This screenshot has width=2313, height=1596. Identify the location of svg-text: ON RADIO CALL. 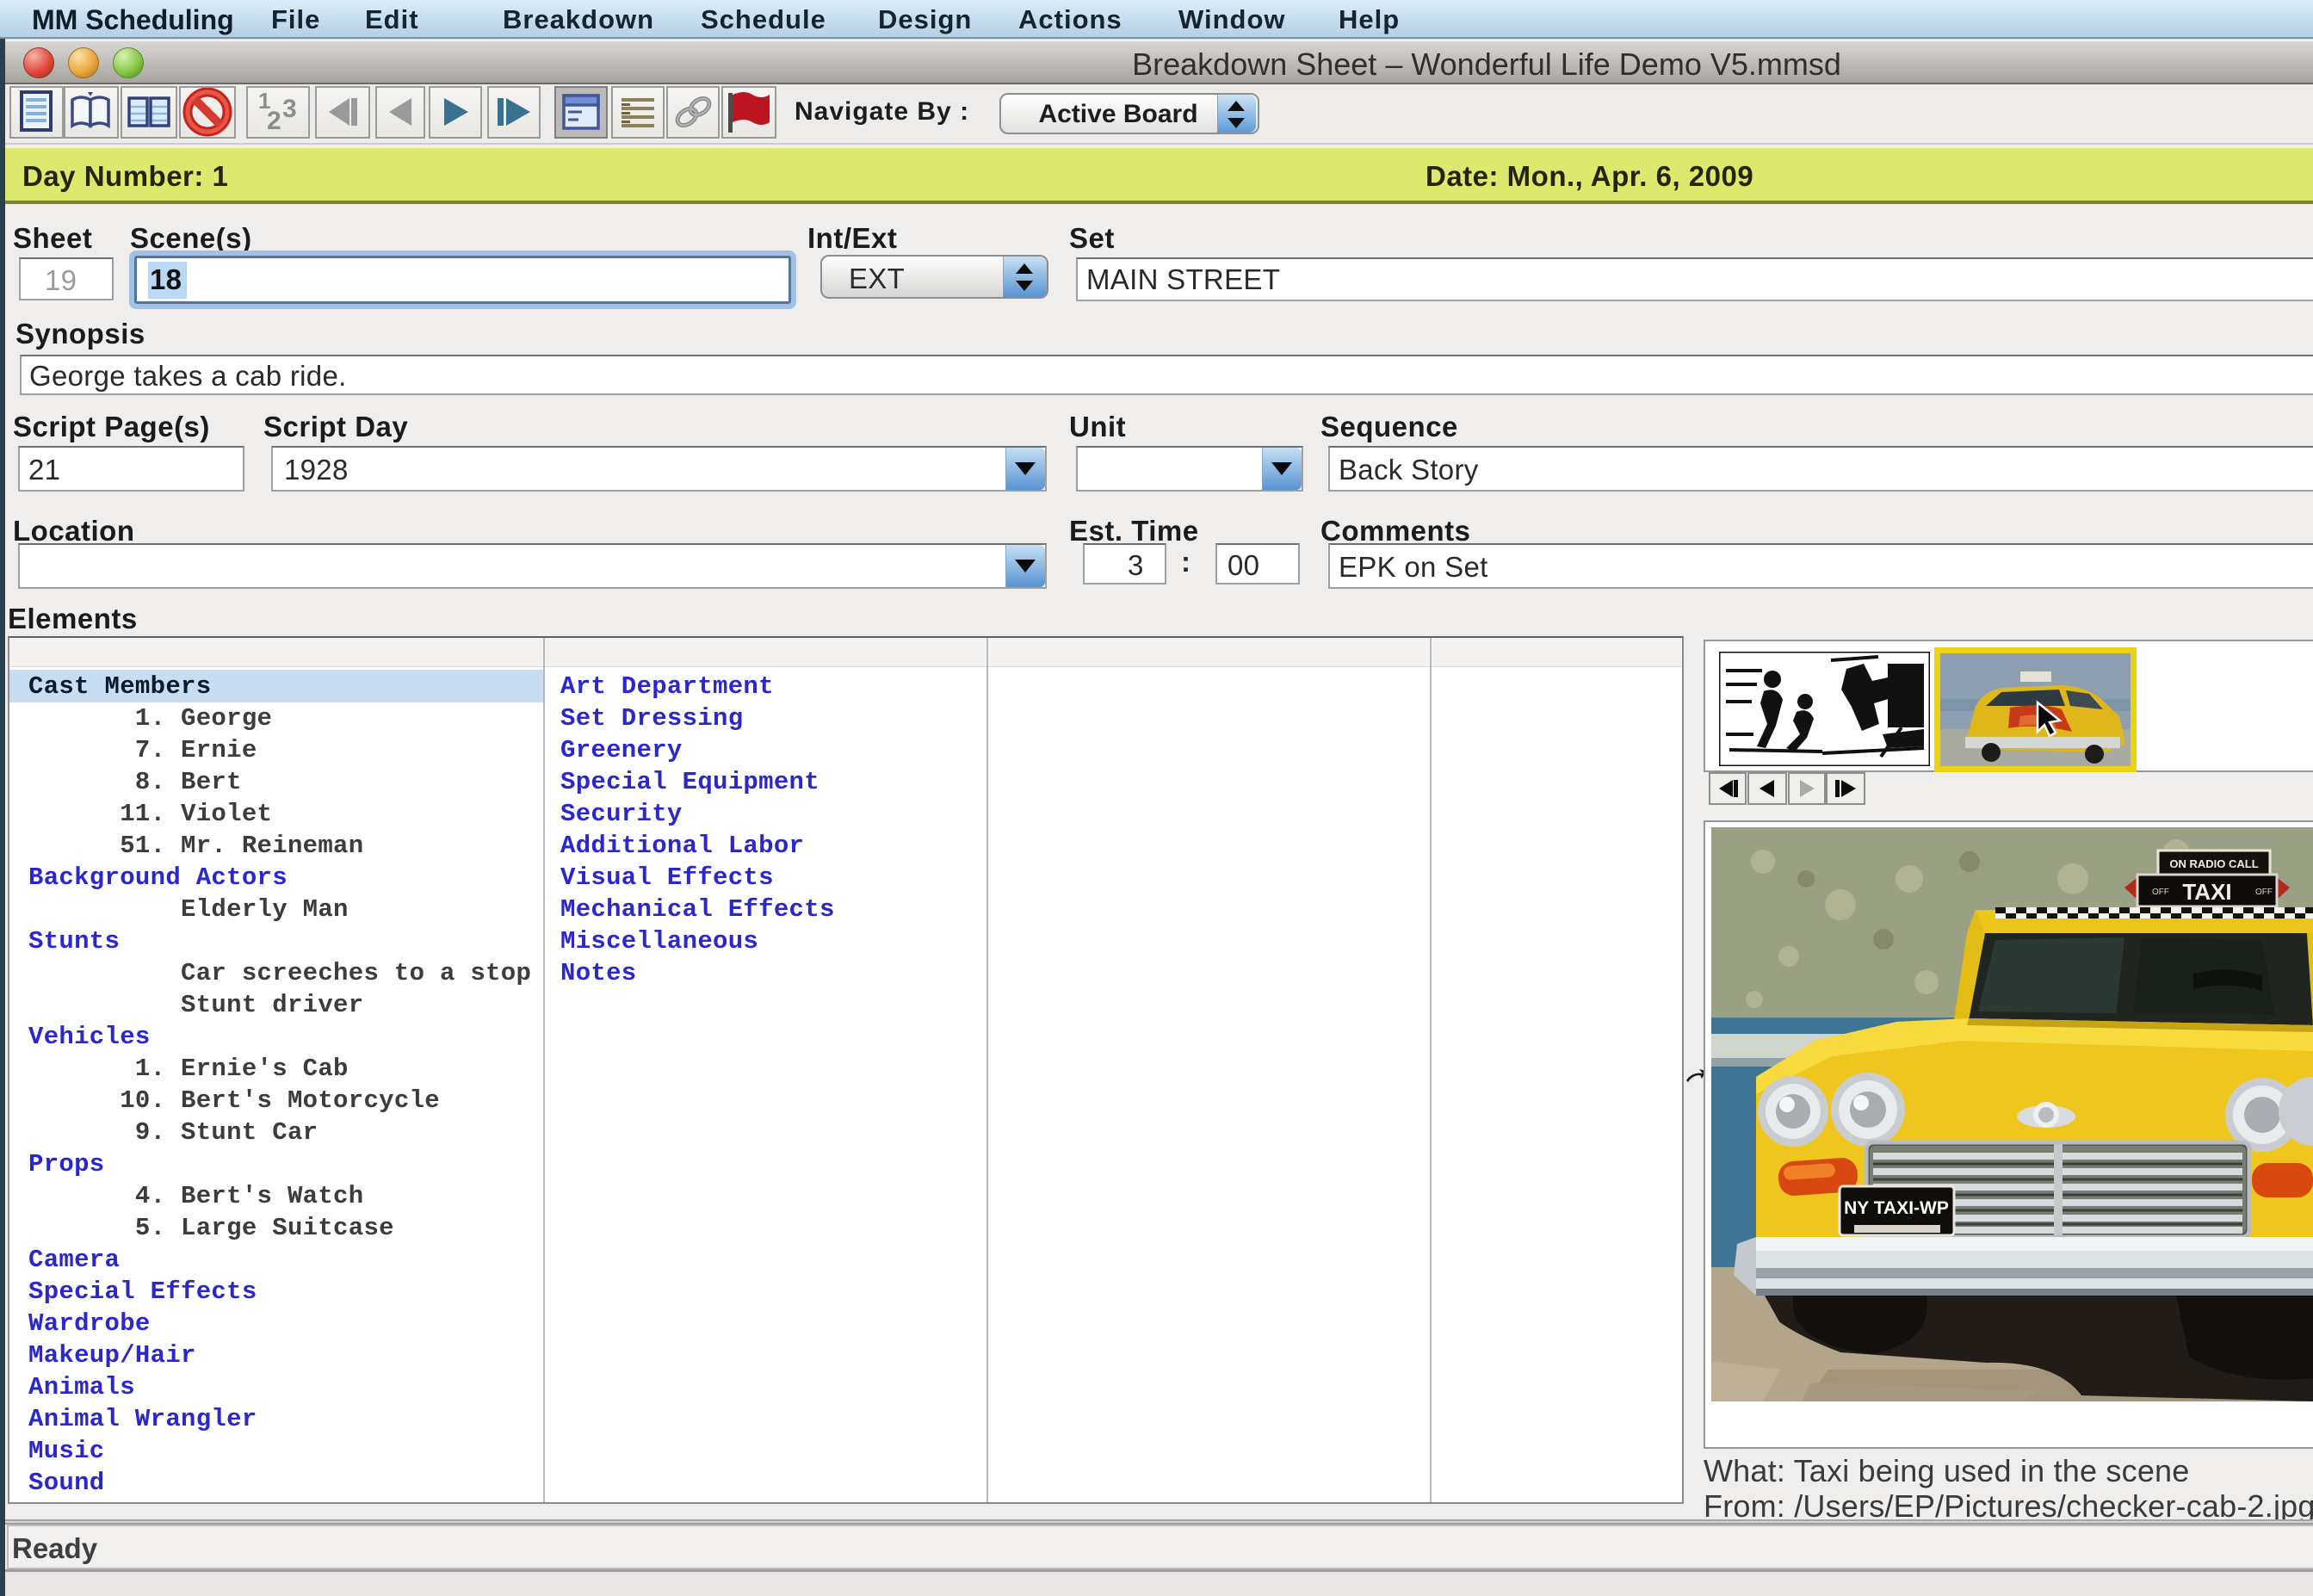
(2214, 863).